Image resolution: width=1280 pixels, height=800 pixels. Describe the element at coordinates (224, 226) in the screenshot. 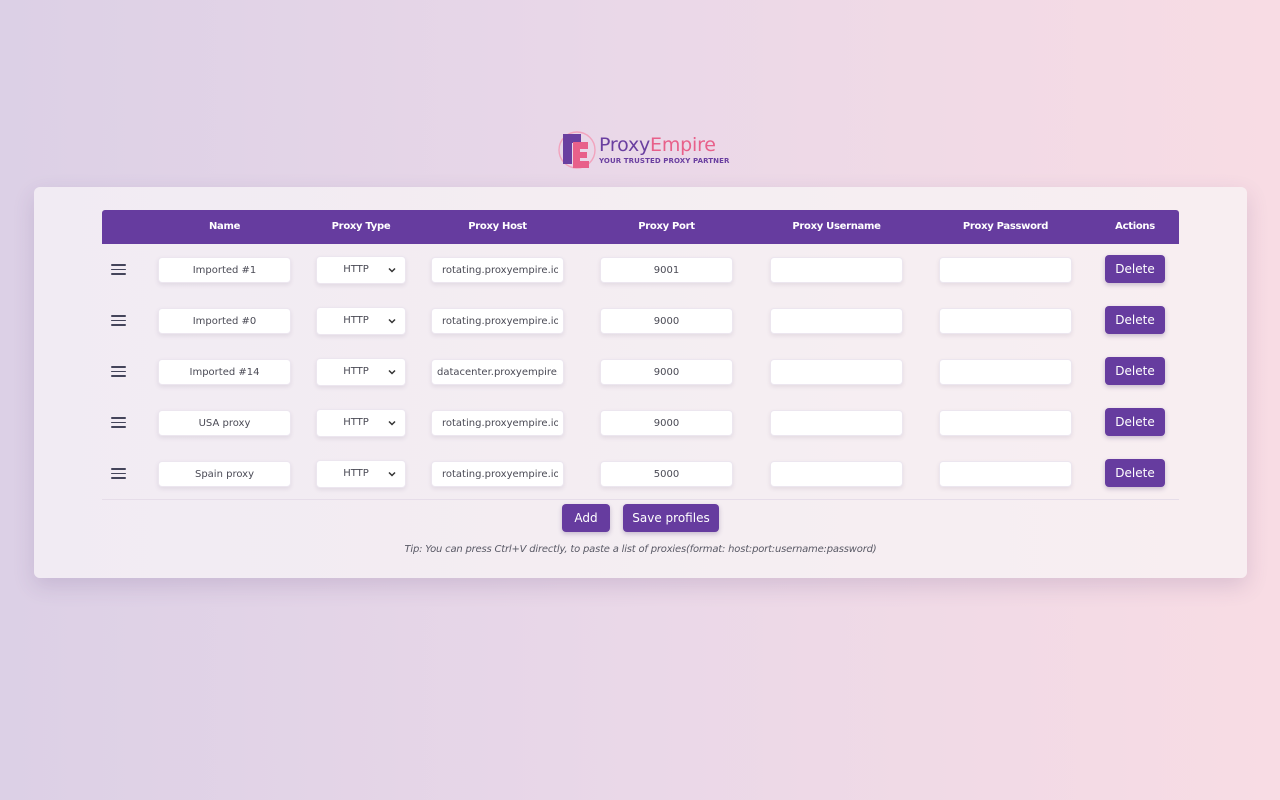

I see `header-name: Name` at that location.